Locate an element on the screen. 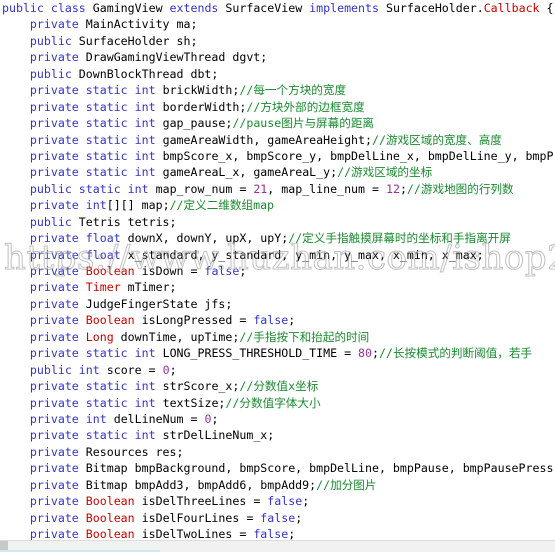  code-token-plain: textSize; is located at coordinates (190, 402).